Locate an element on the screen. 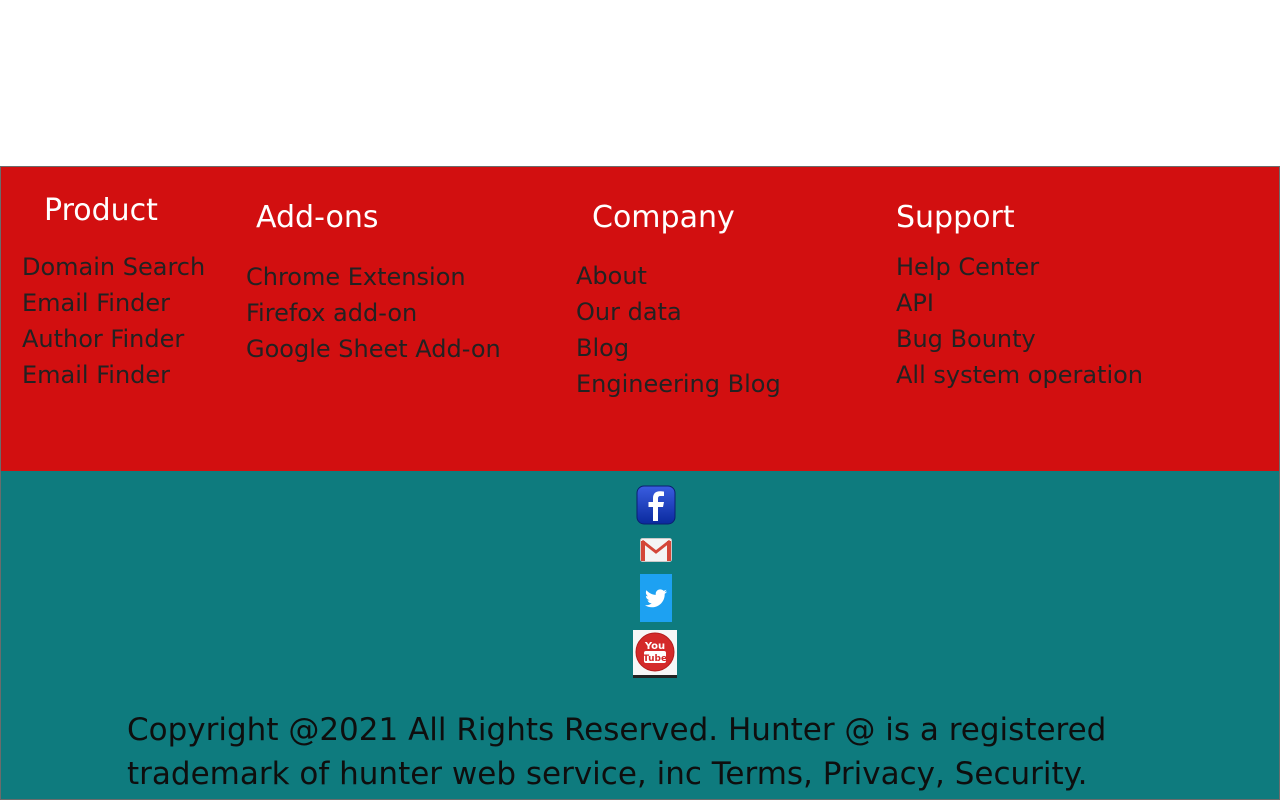  list-item: API is located at coordinates (1019, 303).